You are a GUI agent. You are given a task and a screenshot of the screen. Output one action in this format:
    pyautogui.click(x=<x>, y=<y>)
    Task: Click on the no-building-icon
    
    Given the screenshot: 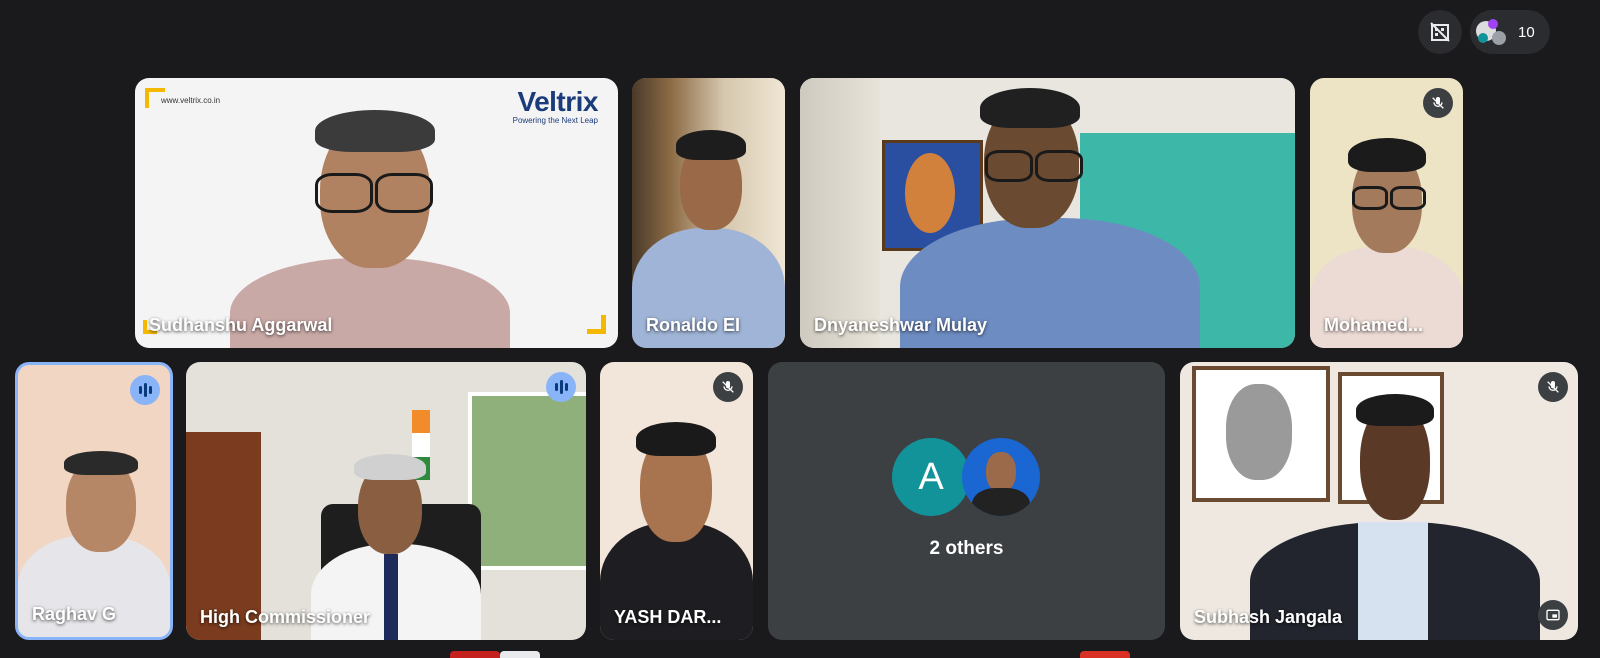 What is the action you would take?
    pyautogui.click(x=1440, y=32)
    